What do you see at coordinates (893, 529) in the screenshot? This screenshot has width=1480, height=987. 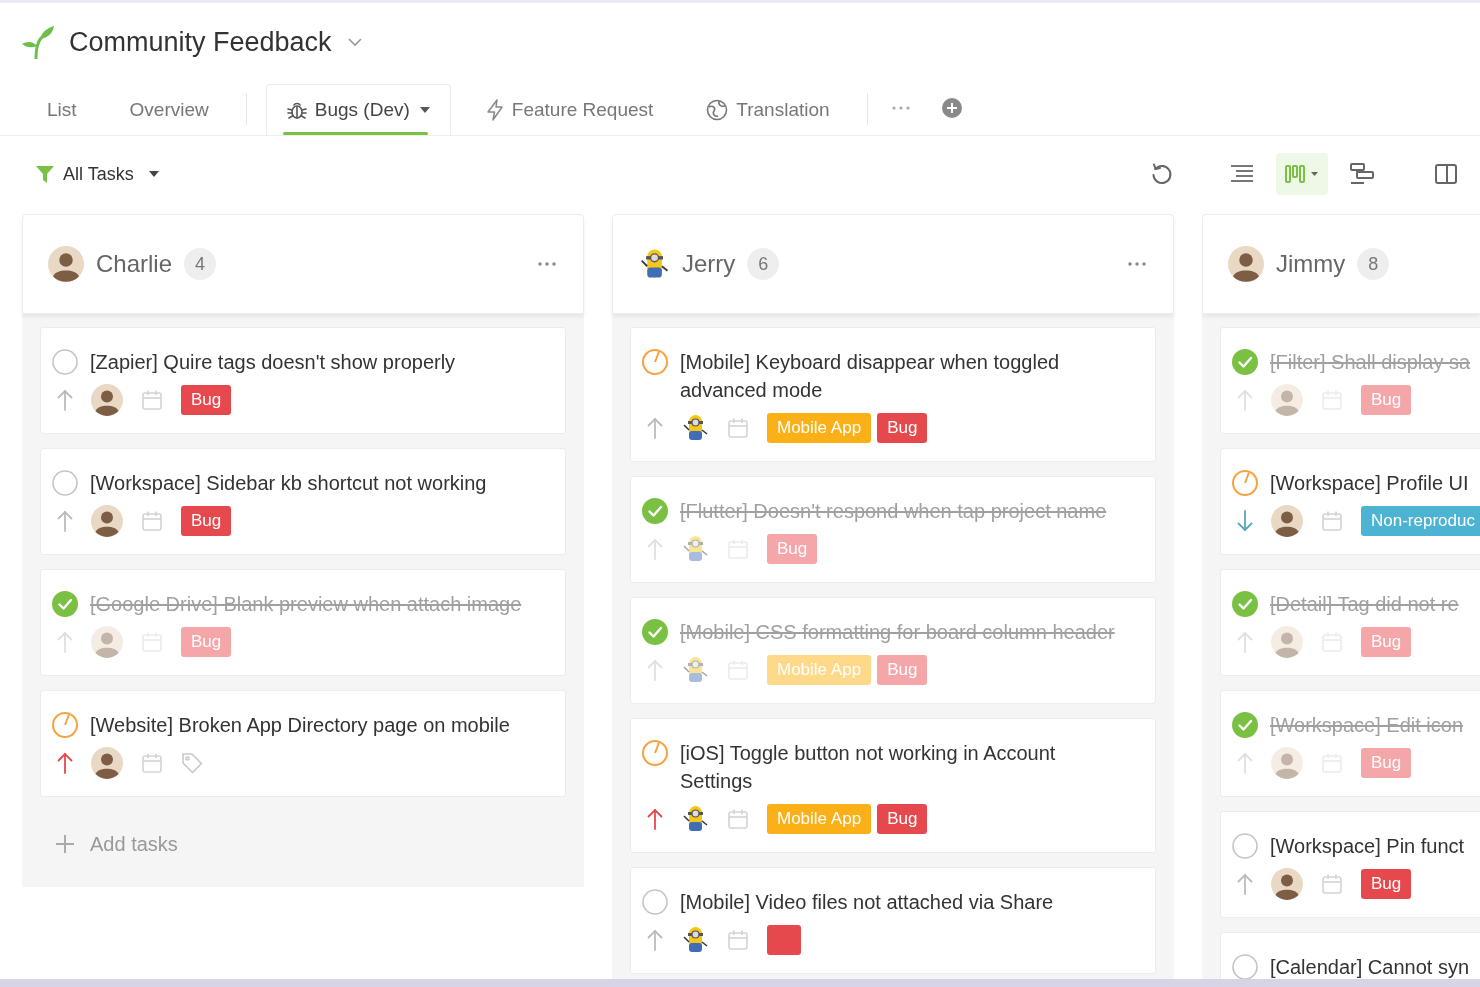 I see `task-card: [Flutter] Doesn't respond when tap project name Bug` at bounding box center [893, 529].